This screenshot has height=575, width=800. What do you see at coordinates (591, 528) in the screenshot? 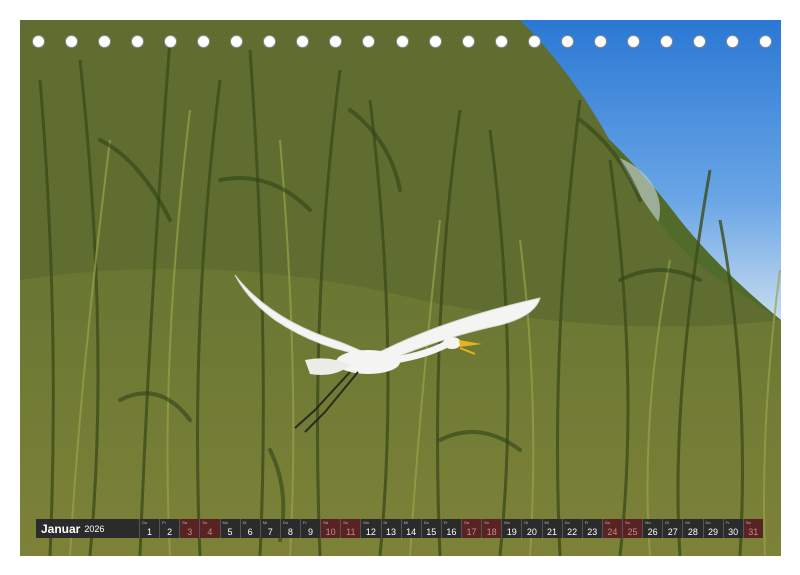
I see `day-cell: Fr 23` at bounding box center [591, 528].